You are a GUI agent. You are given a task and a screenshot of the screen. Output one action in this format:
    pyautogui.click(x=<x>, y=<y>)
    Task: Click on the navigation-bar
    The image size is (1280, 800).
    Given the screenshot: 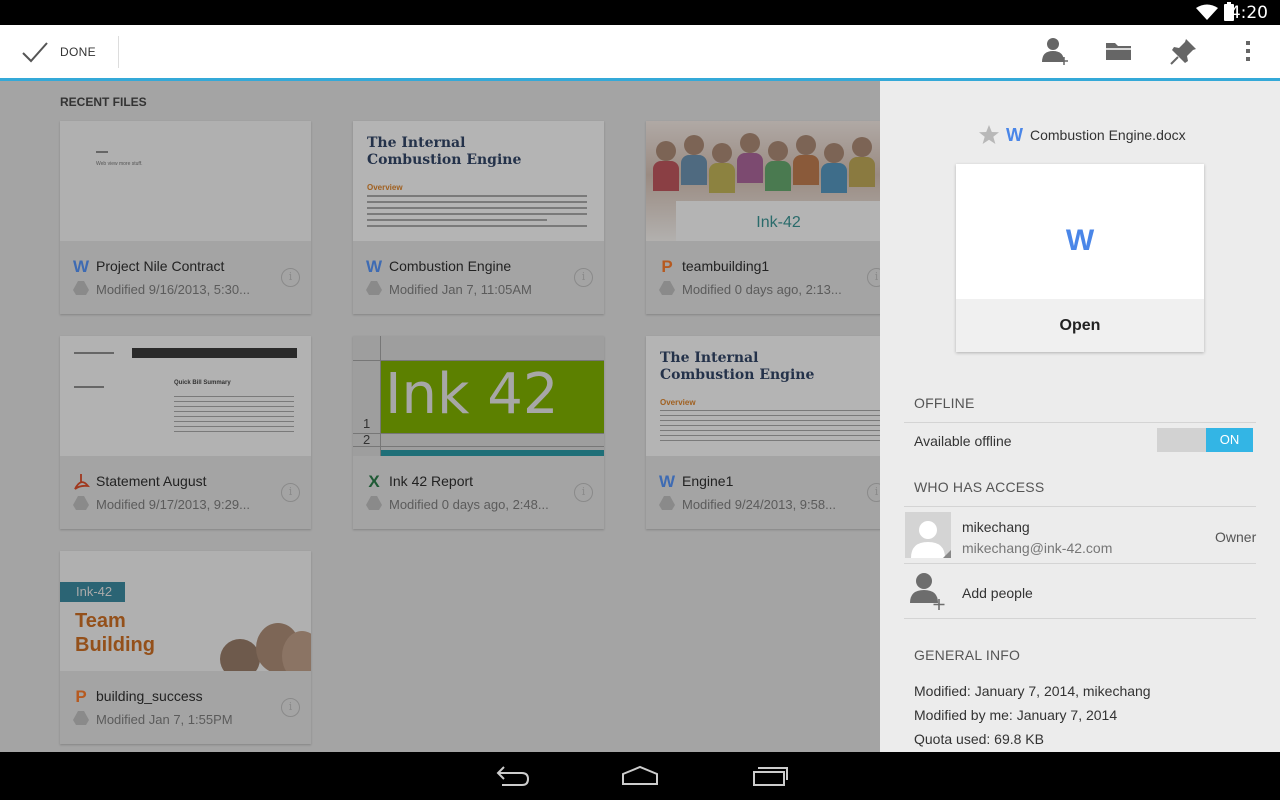 What is the action you would take?
    pyautogui.click(x=640, y=776)
    